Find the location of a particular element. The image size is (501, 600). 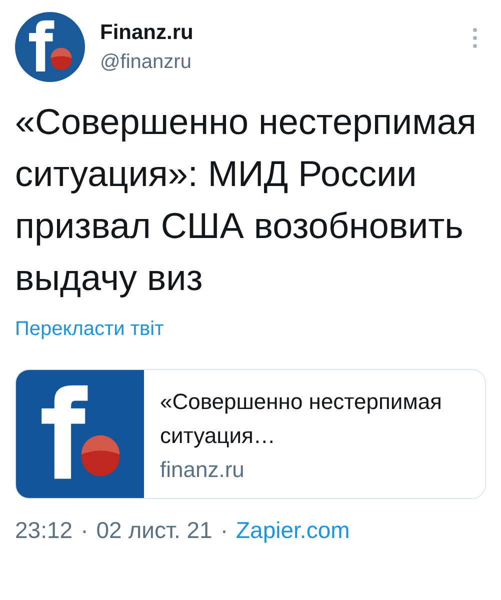

translate-link: Перекласти твіт is located at coordinates (89, 329).